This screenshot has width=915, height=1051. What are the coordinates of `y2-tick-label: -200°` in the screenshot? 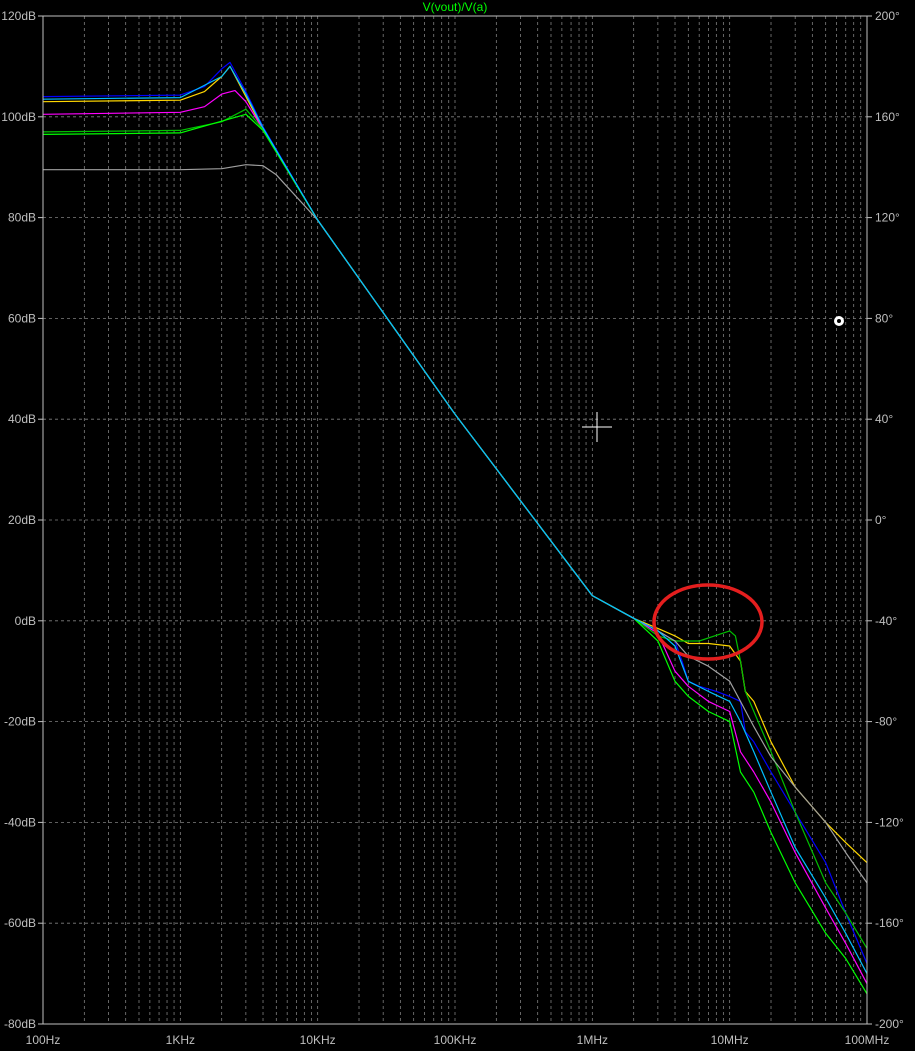 It's located at (889, 1024).